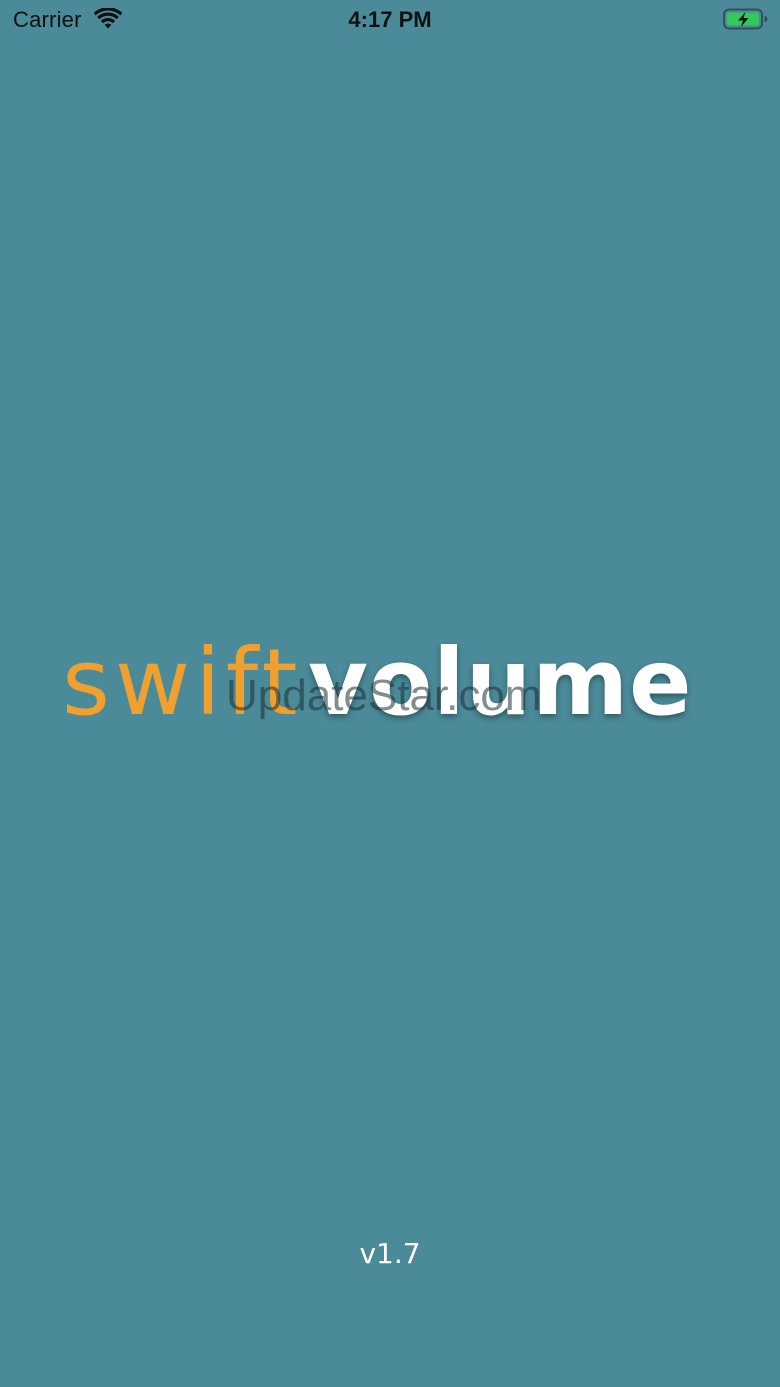  What do you see at coordinates (384, 695) in the screenshot?
I see `watermark-text: UpdateStar.com` at bounding box center [384, 695].